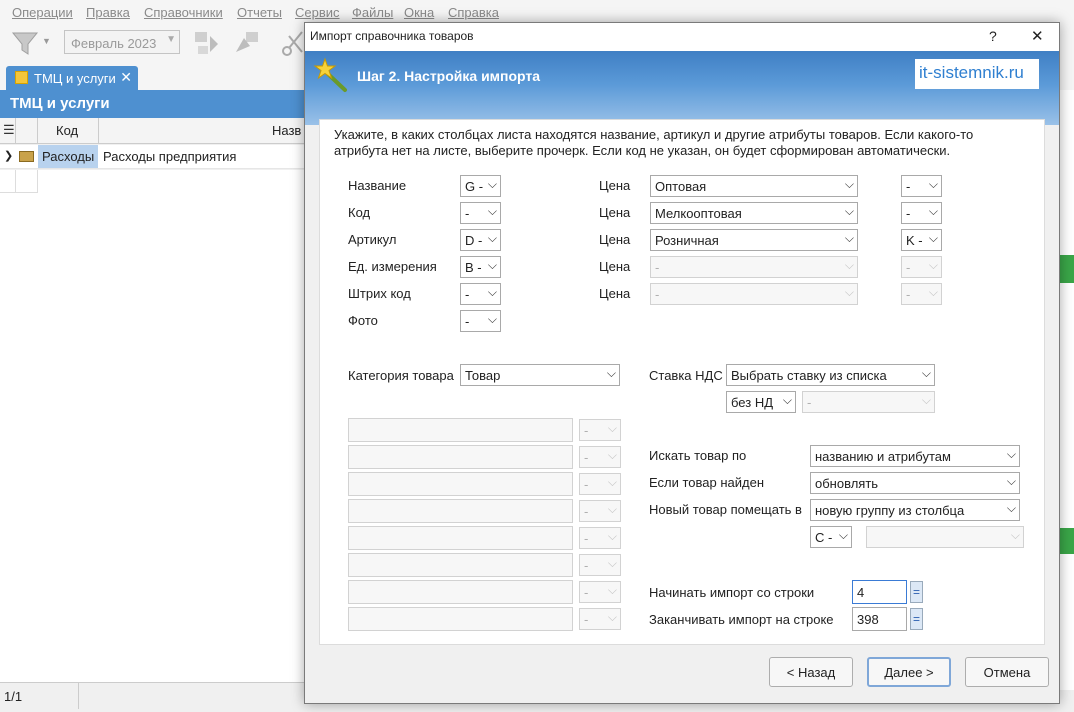  I want to click on price-column-select-5: - ⌵, so click(921, 294).